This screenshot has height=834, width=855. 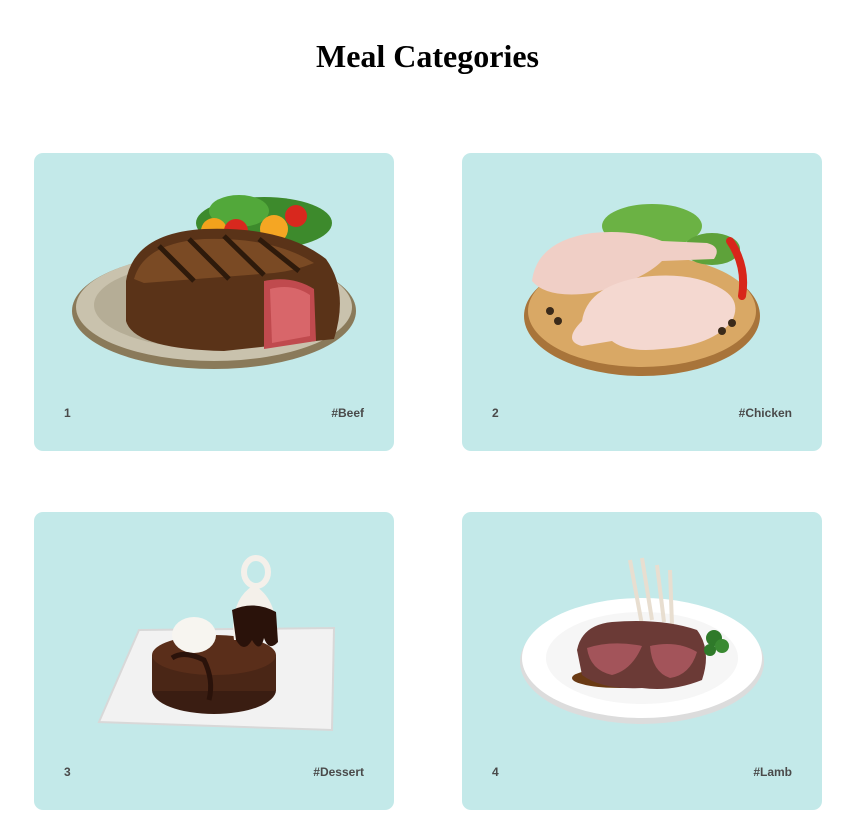 What do you see at coordinates (765, 413) in the screenshot?
I see `card-tag: #Chicken` at bounding box center [765, 413].